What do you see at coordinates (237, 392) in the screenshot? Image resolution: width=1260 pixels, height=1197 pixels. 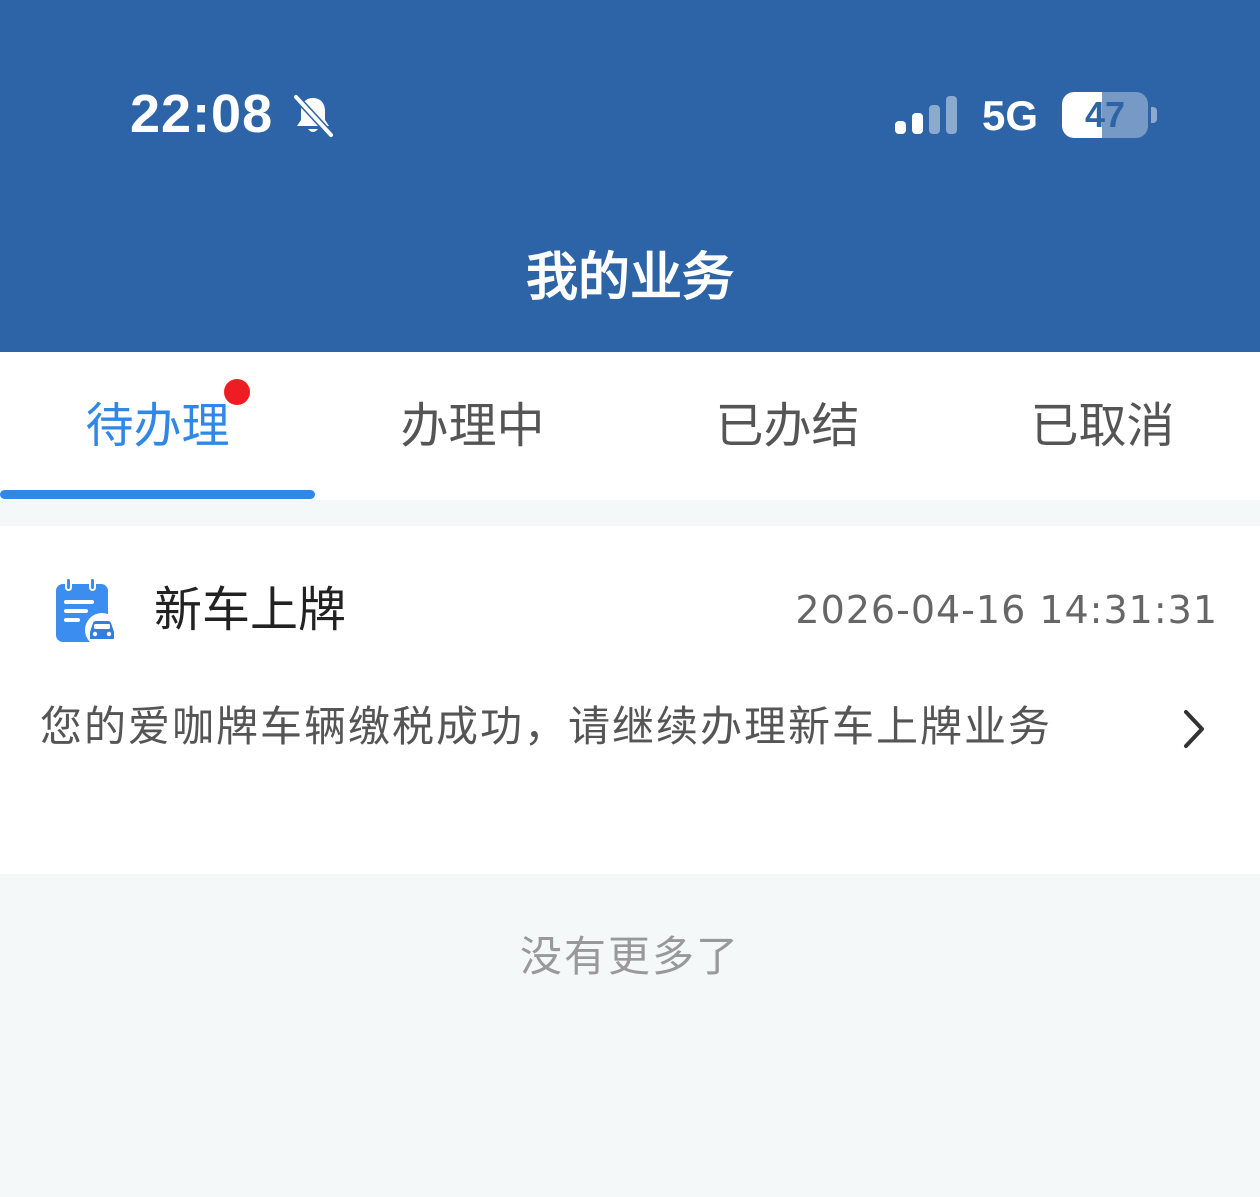 I see `notification-badge` at bounding box center [237, 392].